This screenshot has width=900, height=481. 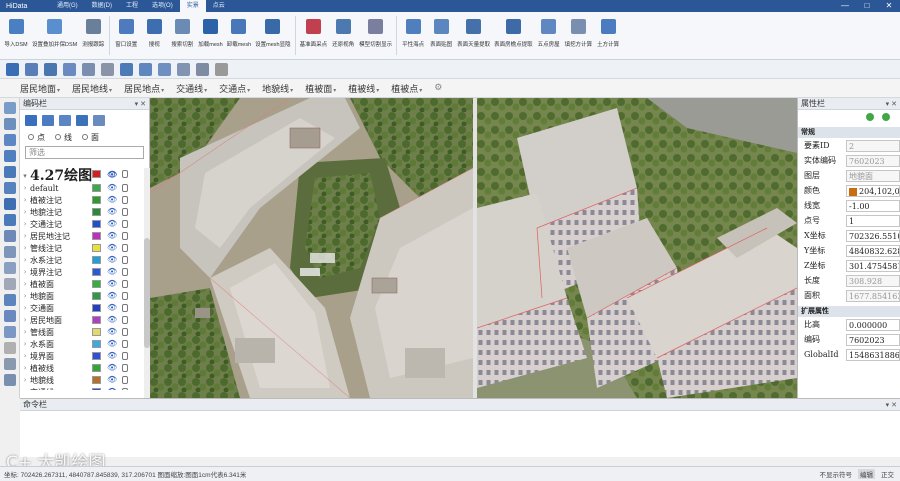 I want to click on ribbon-button: 土方计算, so click(x=608, y=35).